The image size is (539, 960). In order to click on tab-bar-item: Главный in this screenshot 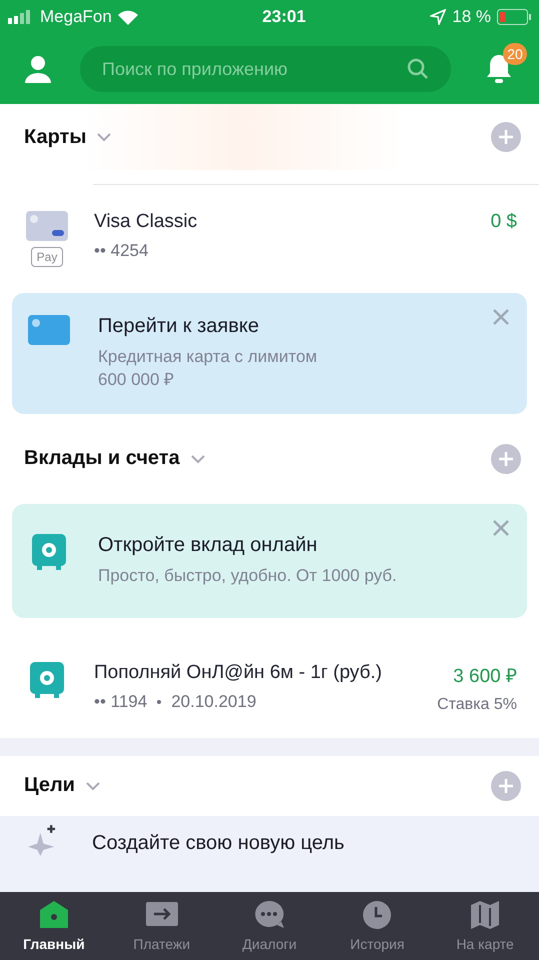, I will do `click(54, 926)`.